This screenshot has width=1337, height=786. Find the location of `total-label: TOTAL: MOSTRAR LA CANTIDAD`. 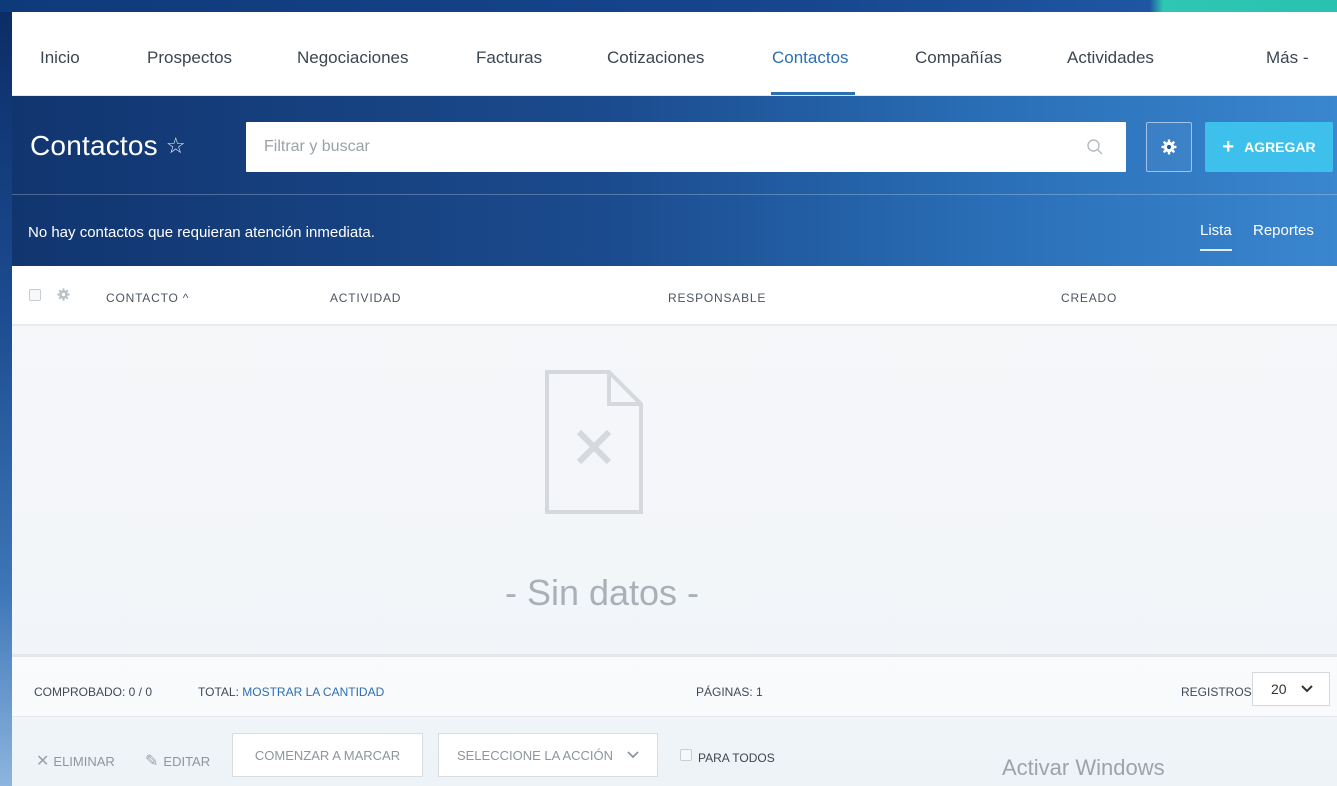

total-label: TOTAL: MOSTRAR LA CANTIDAD is located at coordinates (291, 692).